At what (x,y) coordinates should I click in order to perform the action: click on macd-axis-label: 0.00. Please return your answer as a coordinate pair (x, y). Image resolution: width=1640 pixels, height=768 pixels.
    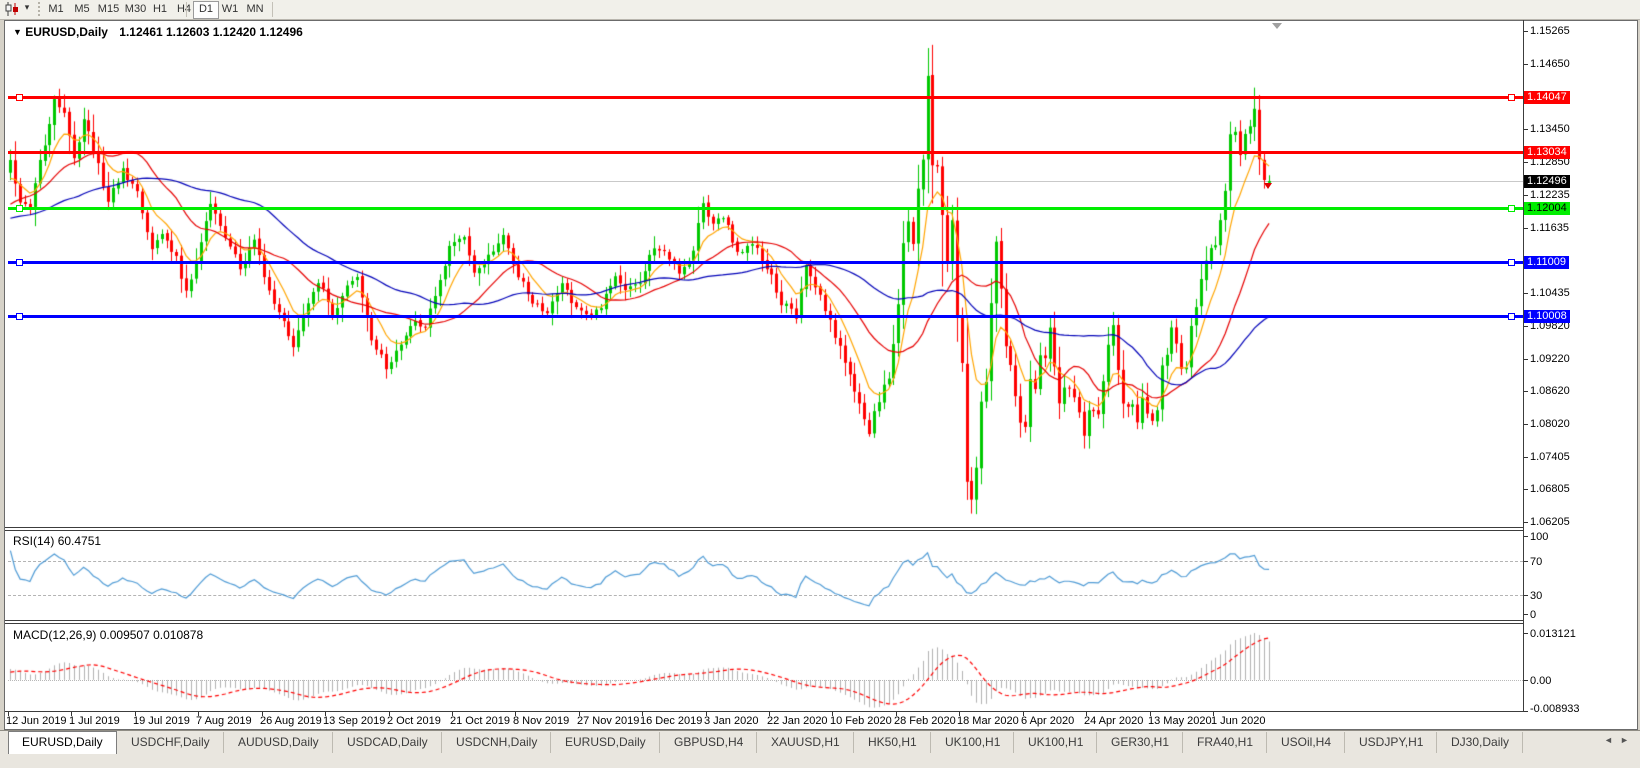
    Looking at the image, I should click on (1541, 681).